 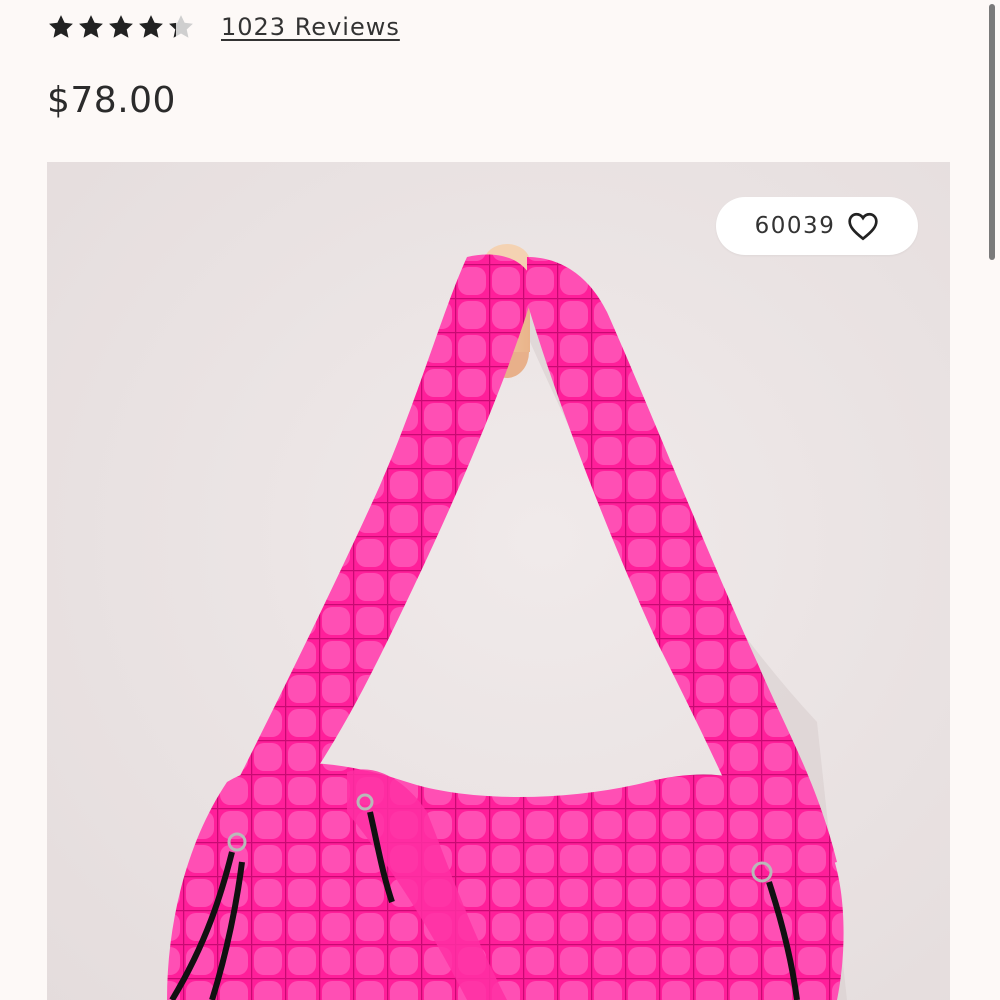 What do you see at coordinates (310, 27) in the screenshot?
I see `reviews-link: 1023 Reviews` at bounding box center [310, 27].